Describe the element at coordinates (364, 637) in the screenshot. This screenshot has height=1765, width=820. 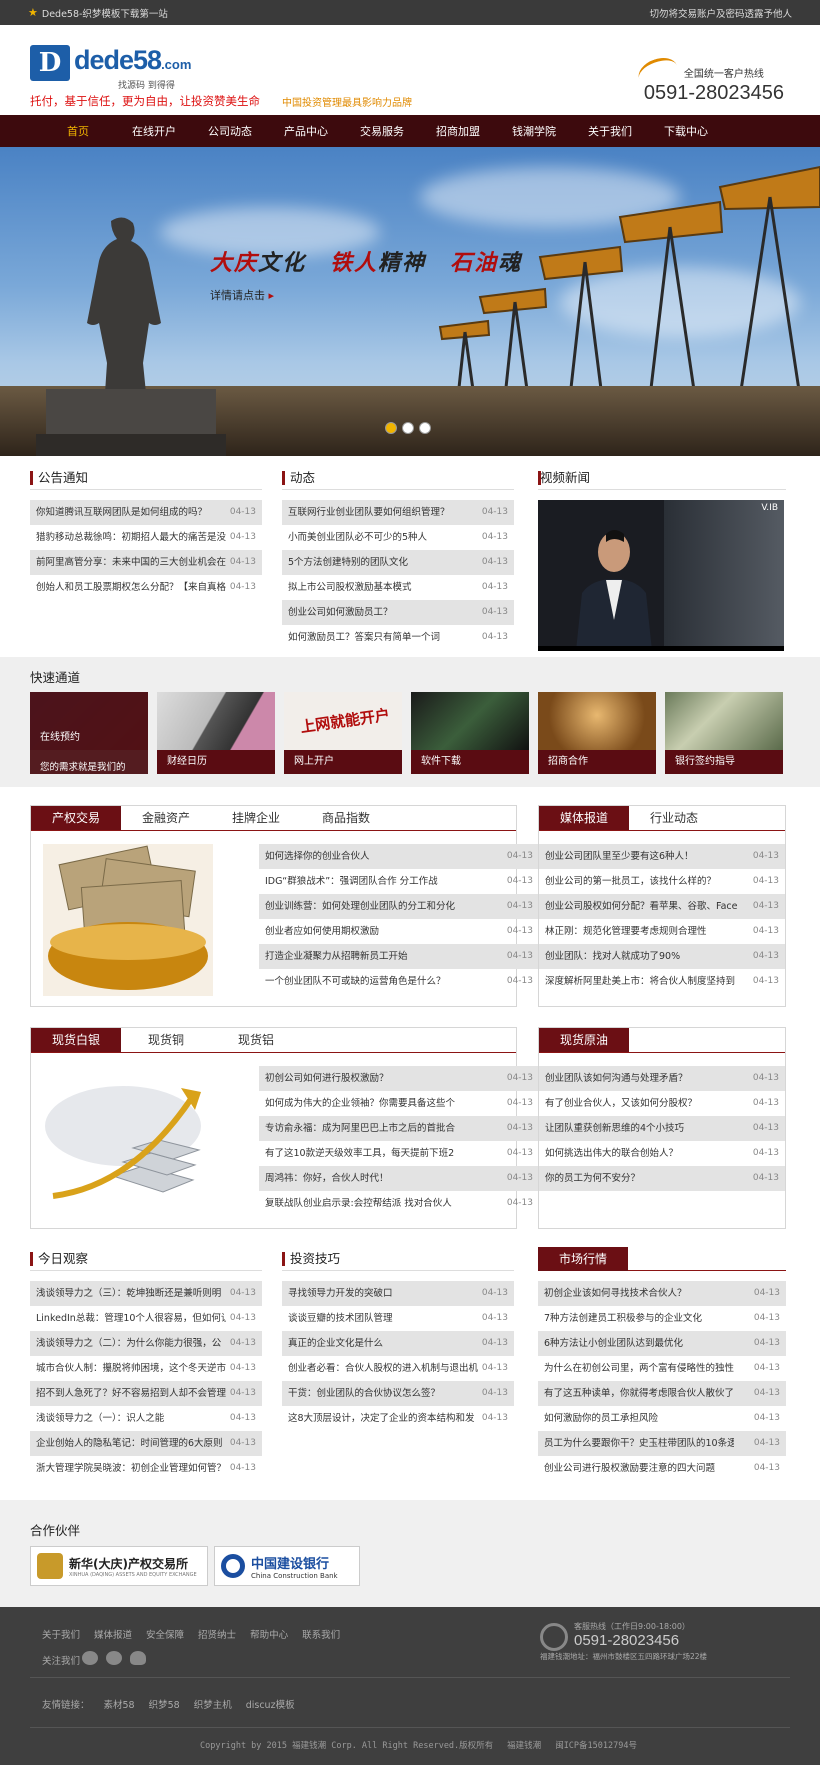
I see `list-item-title: 如何激励员工？答案只有简单一个词` at that location.